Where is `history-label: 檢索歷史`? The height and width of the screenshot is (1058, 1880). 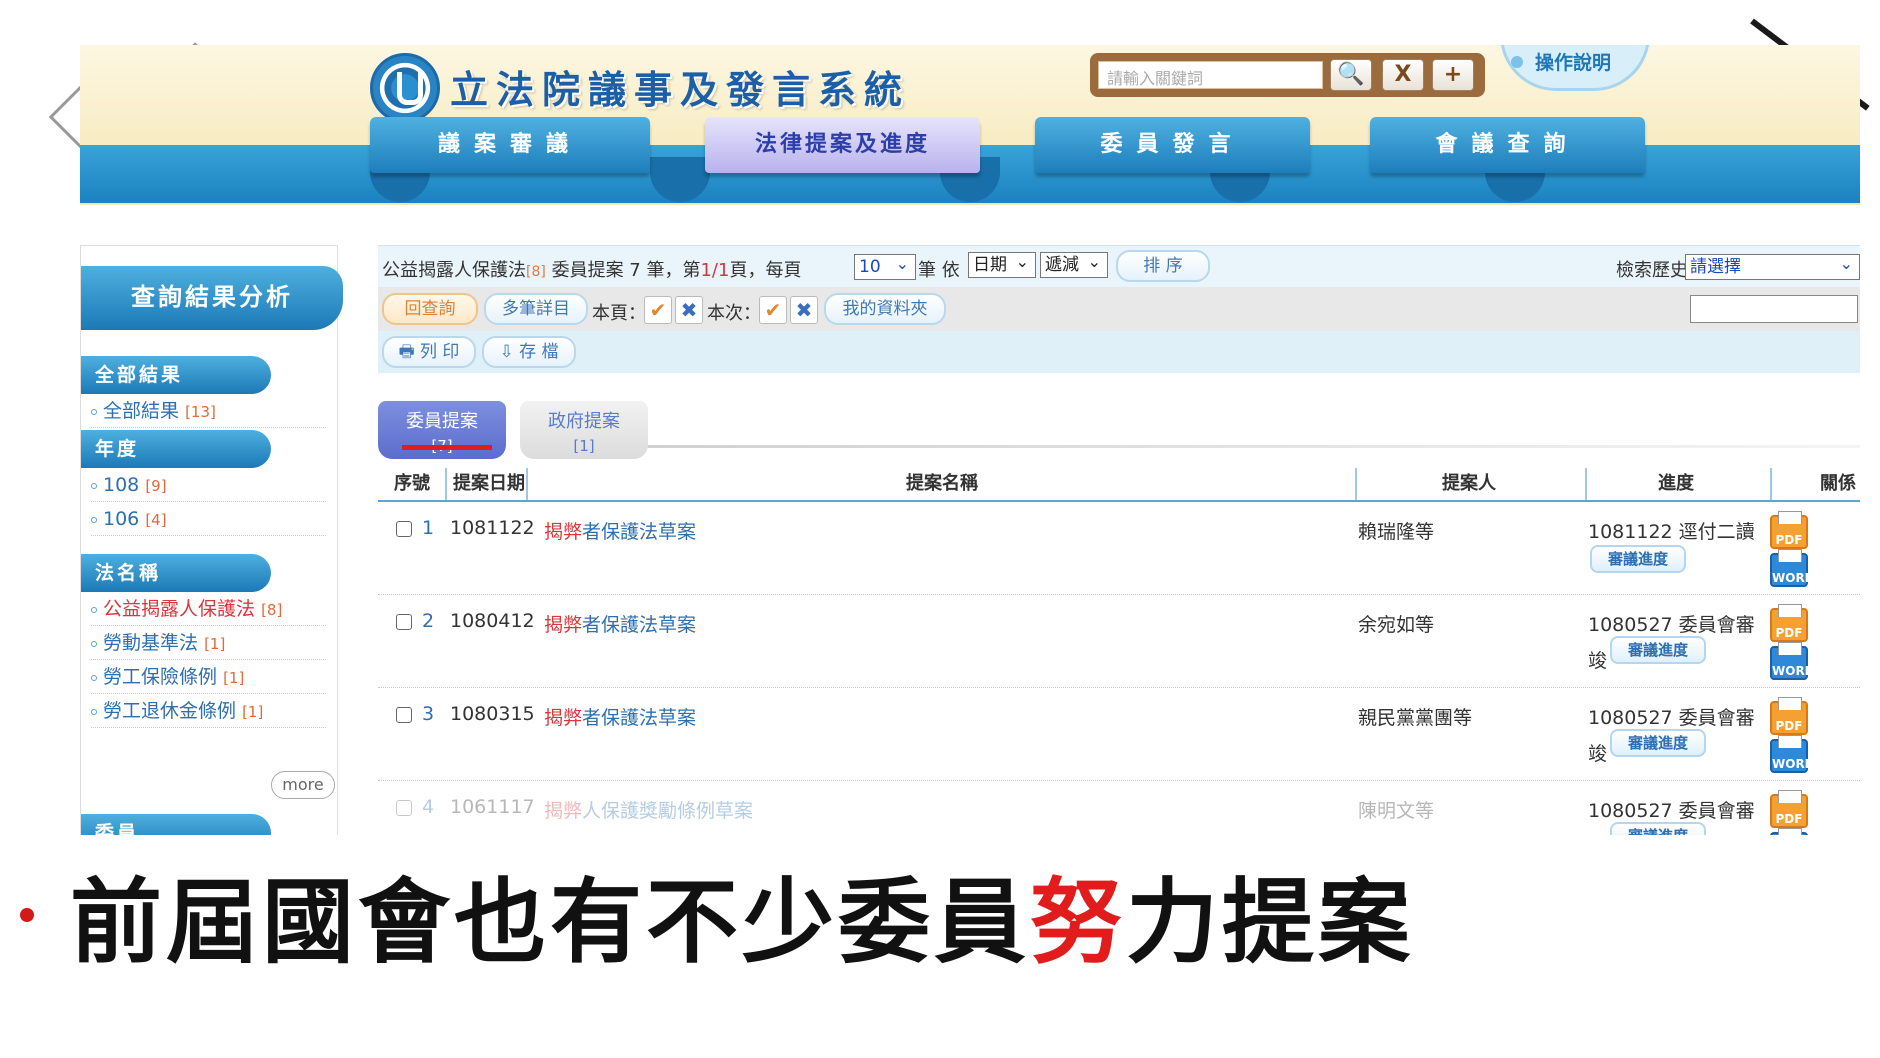
history-label: 檢索歷史 is located at coordinates (1652, 270).